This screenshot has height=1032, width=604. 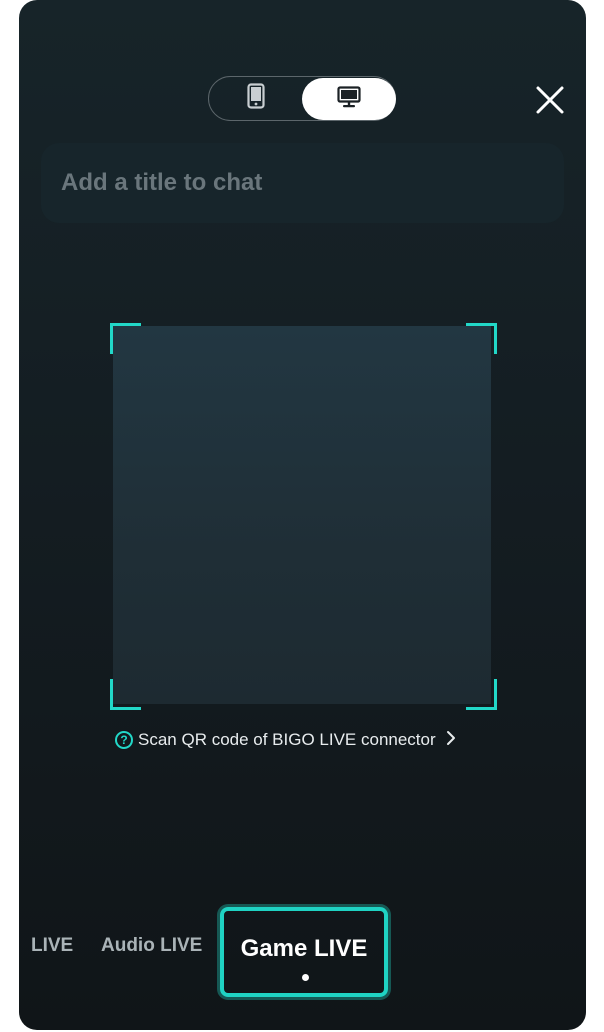 I want to click on viewfinder-corner-top-right, so click(x=481, y=338).